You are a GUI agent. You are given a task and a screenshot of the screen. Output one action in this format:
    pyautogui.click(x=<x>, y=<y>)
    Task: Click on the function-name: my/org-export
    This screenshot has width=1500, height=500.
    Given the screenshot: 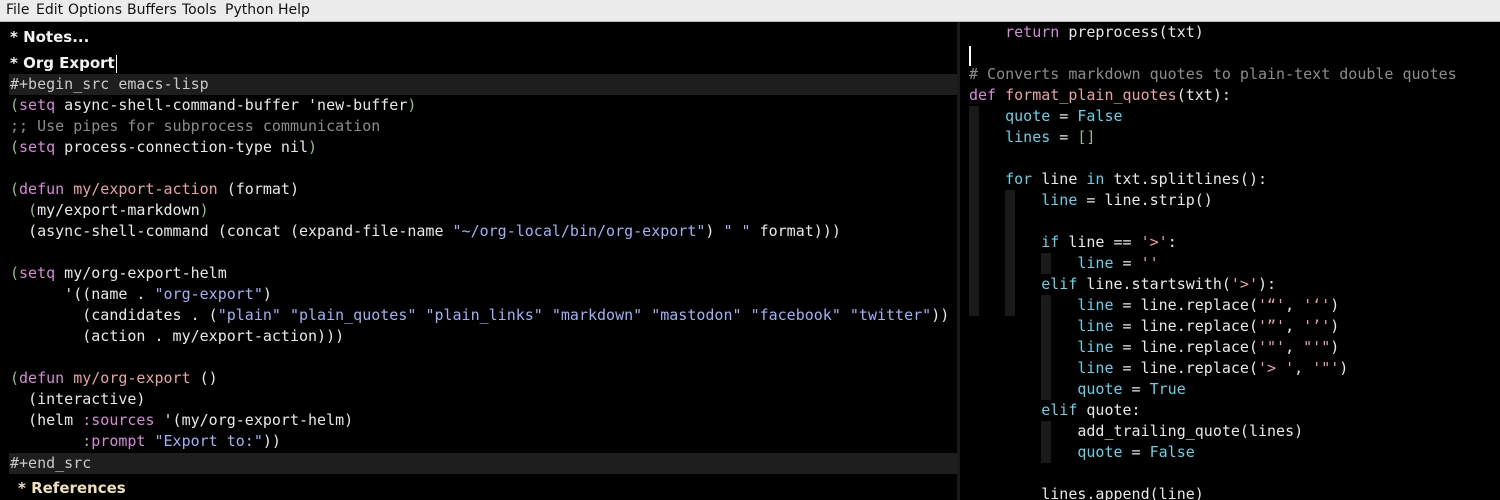 What is the action you would take?
    pyautogui.click(x=127, y=378)
    